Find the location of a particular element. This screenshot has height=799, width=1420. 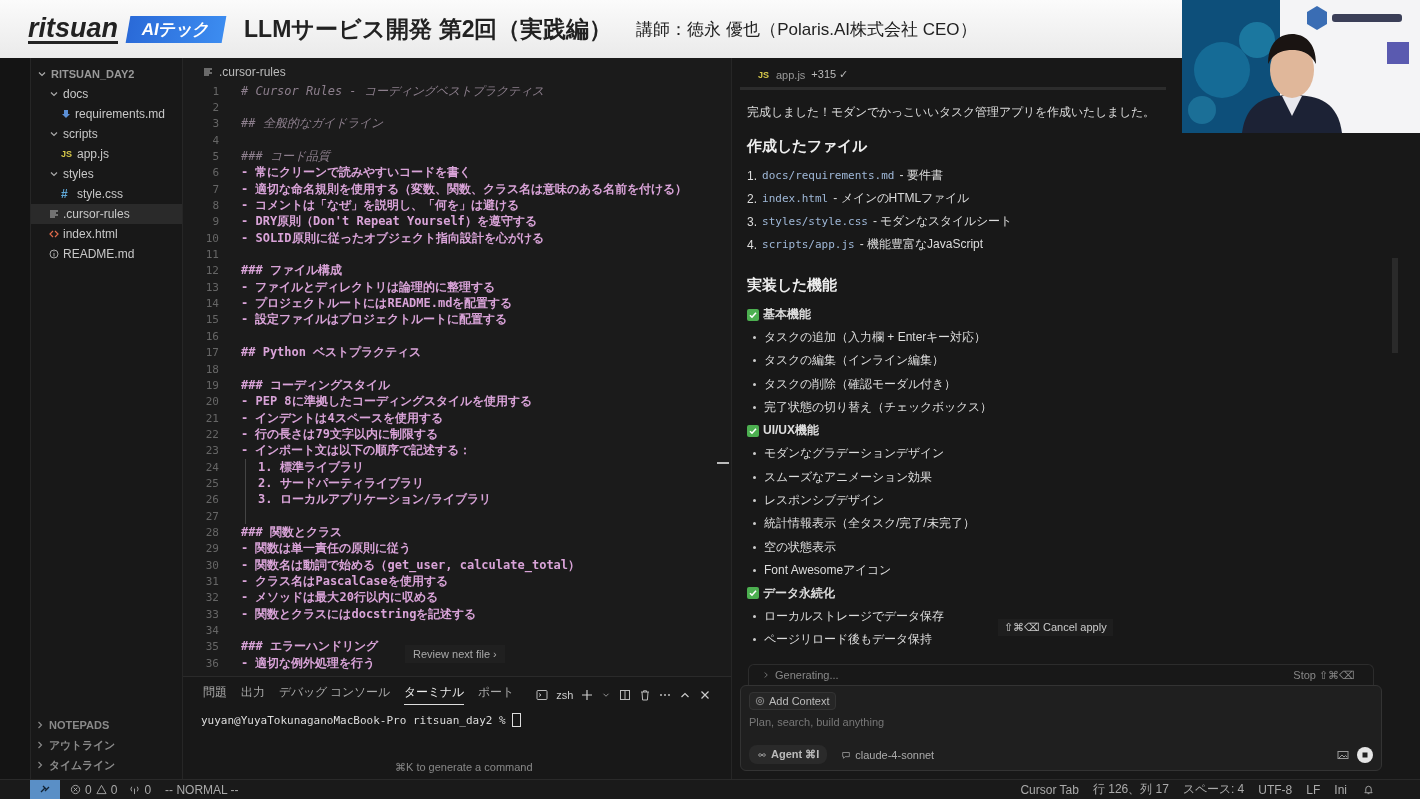

warning-icon is located at coordinates (101, 789).